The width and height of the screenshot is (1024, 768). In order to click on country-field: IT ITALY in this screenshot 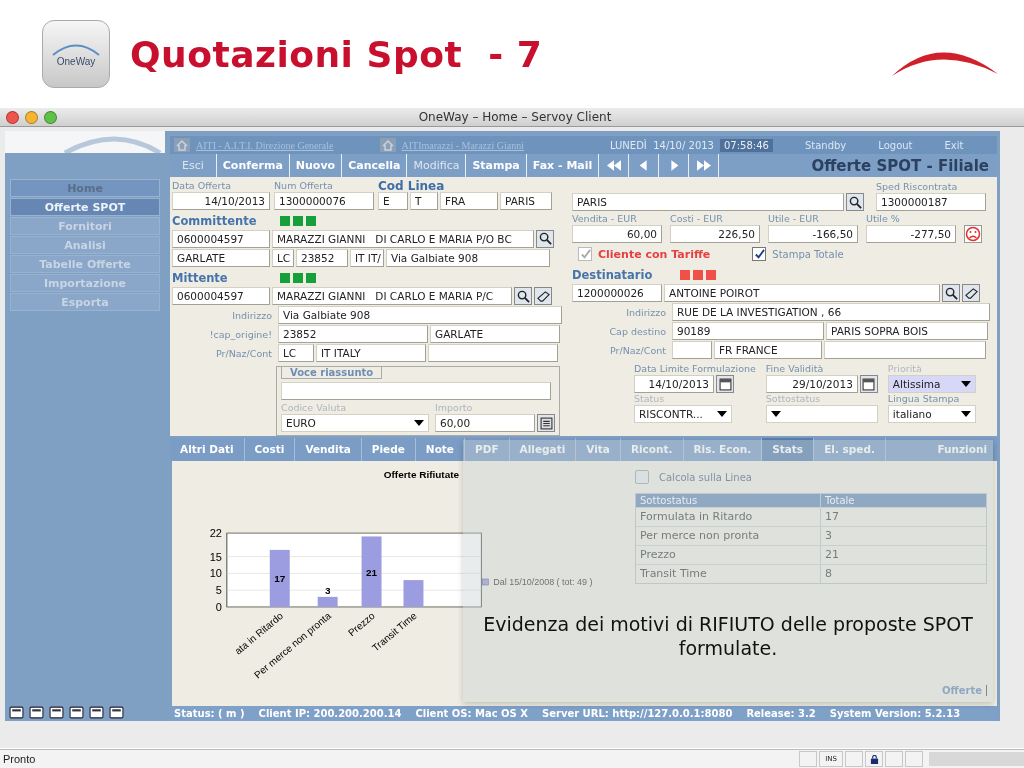, I will do `click(371, 353)`.